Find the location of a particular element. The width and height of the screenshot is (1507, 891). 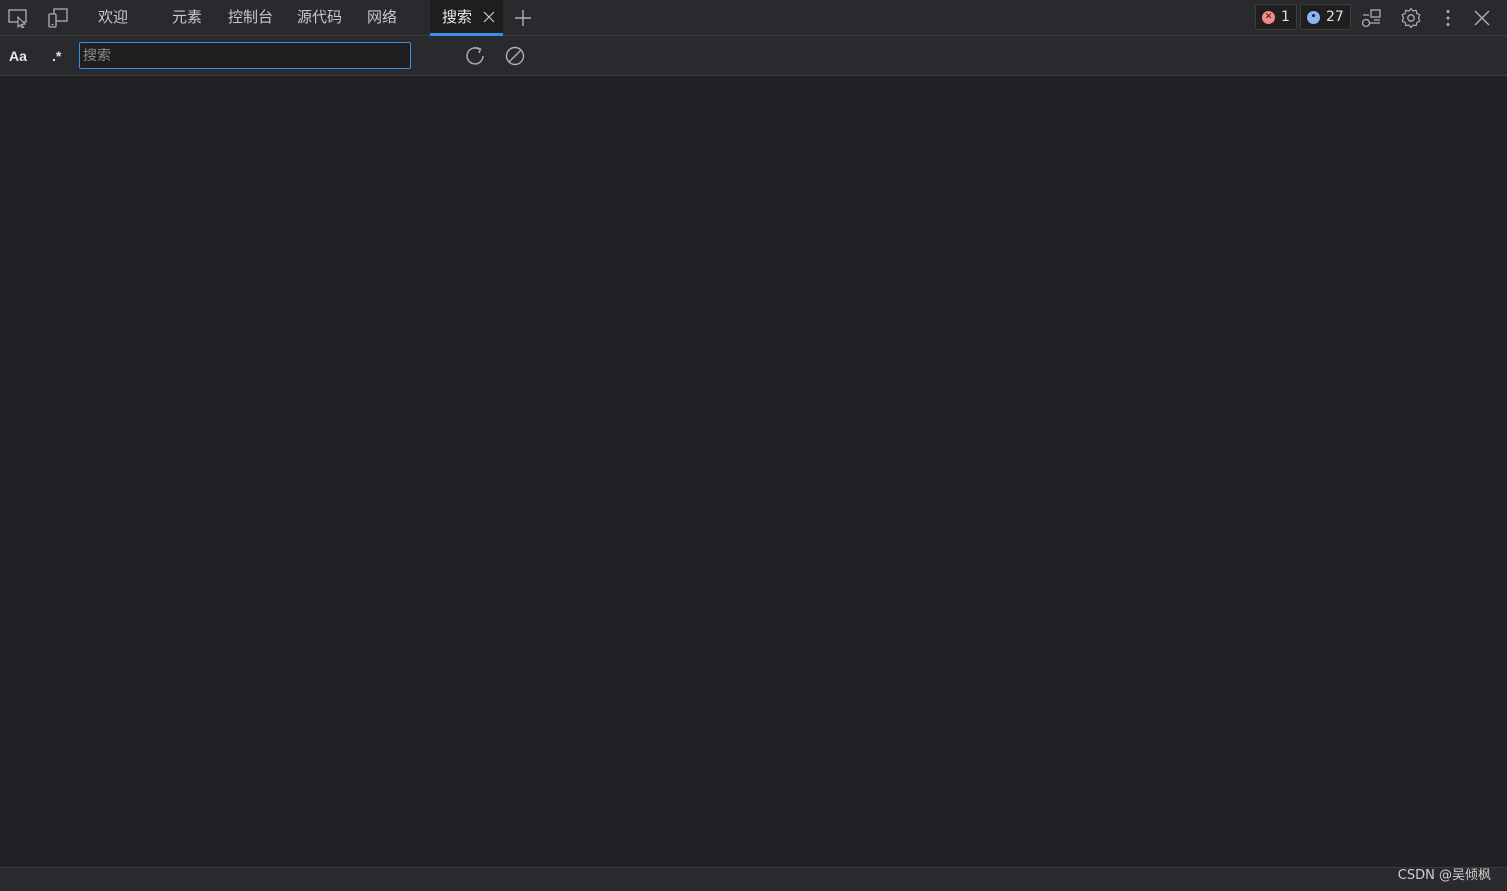

tab-elements: 元素 is located at coordinates (187, 18).